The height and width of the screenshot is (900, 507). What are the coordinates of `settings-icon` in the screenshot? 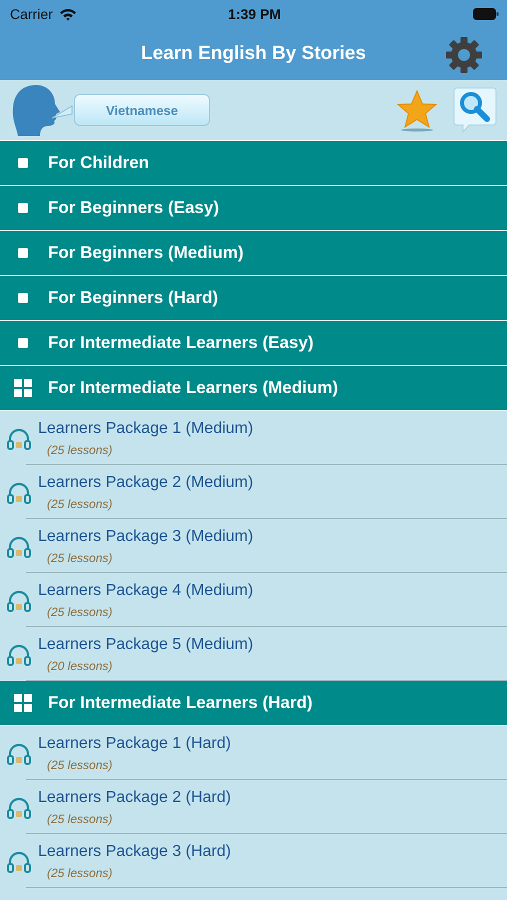 It's located at (464, 55).